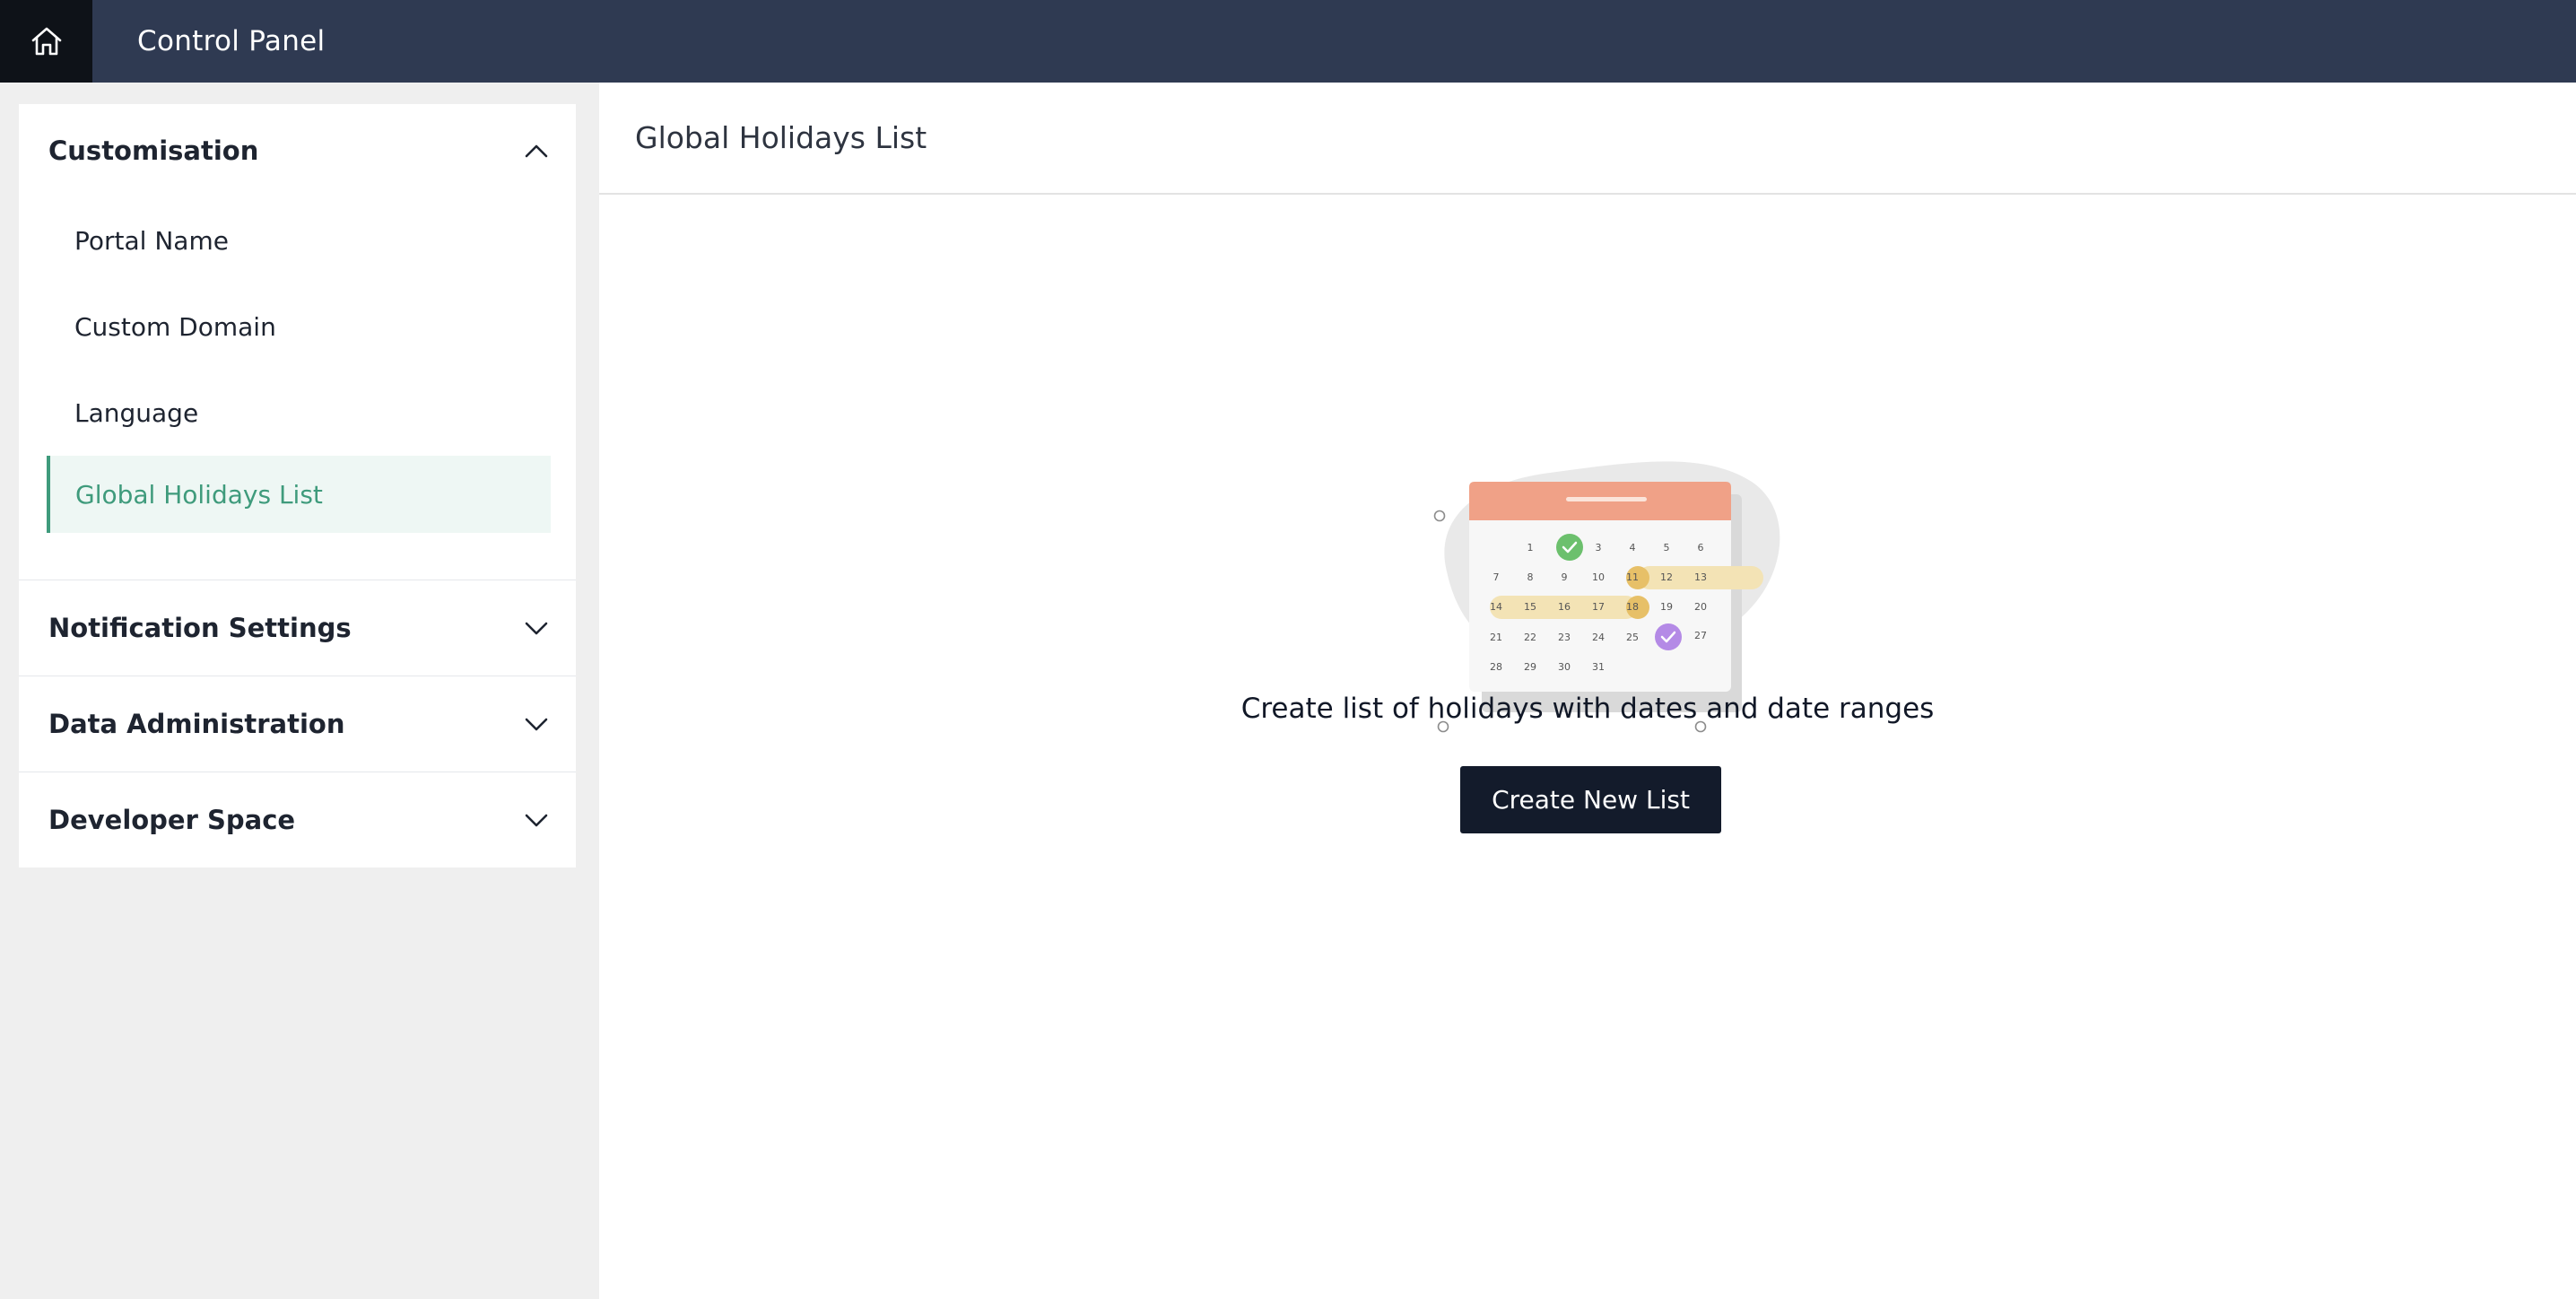 The image size is (2576, 1299). What do you see at coordinates (1439, 516) in the screenshot?
I see `decor-circle` at bounding box center [1439, 516].